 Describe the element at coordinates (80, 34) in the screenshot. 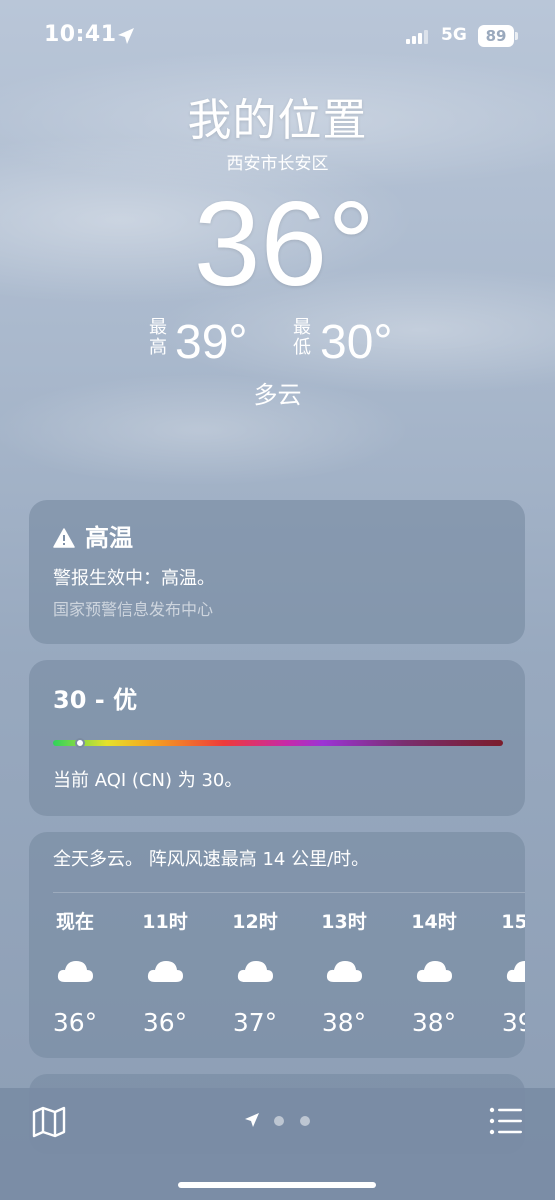

I see `status-time: 10:41` at that location.